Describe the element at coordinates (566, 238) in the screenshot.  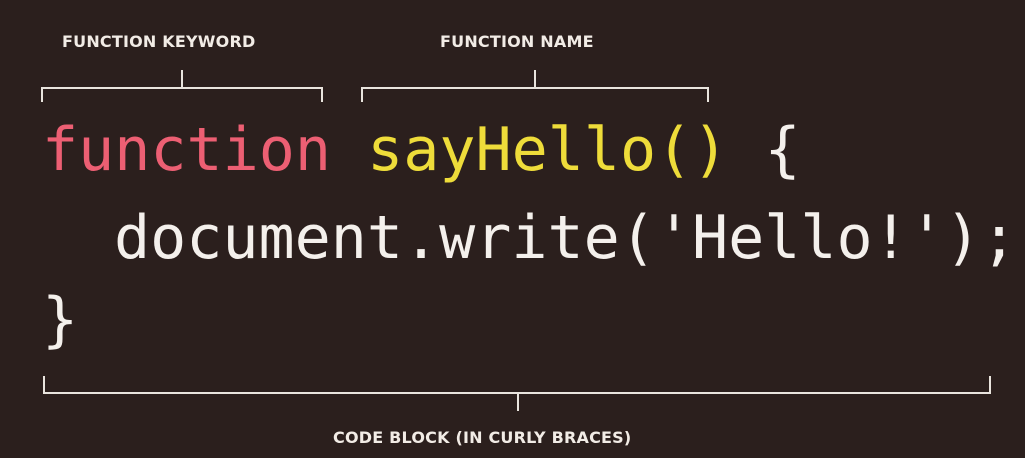
I see `code-line-2: document.write('Hello!');` at that location.